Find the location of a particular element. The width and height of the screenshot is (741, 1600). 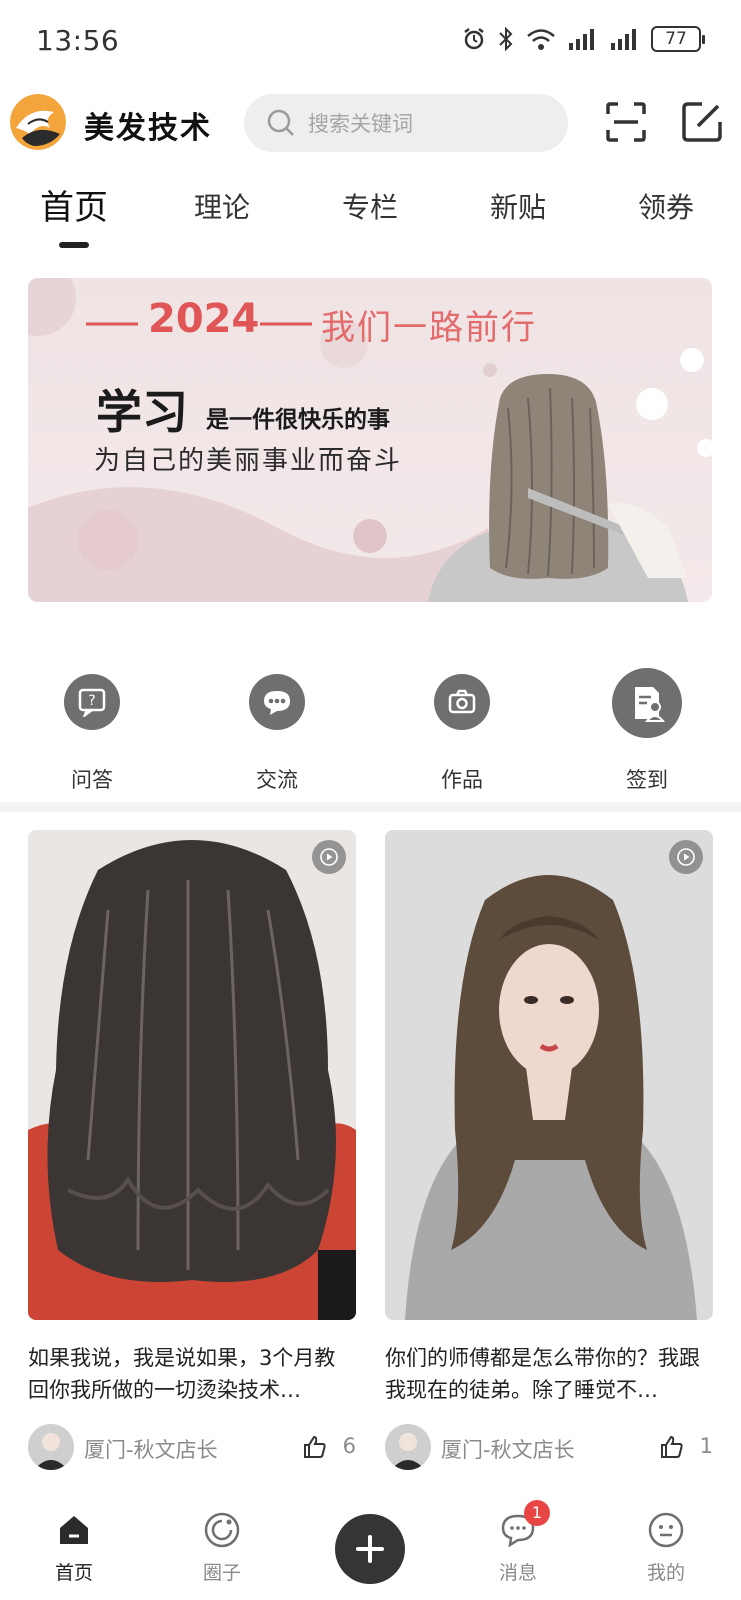

home-icon is located at coordinates (74, 1530).